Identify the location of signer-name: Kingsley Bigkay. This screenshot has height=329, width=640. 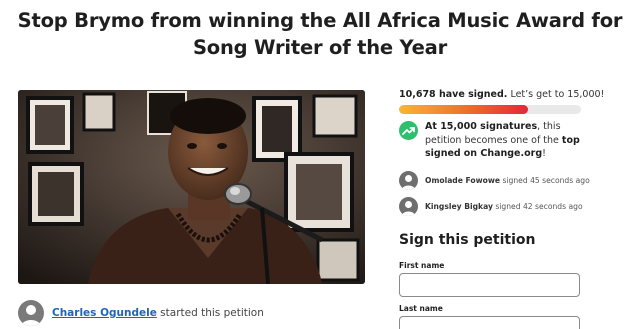
(459, 206).